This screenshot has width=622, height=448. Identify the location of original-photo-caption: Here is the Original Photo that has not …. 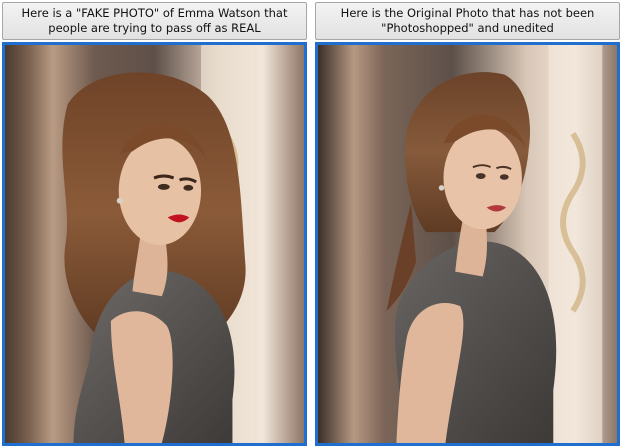
(467, 21).